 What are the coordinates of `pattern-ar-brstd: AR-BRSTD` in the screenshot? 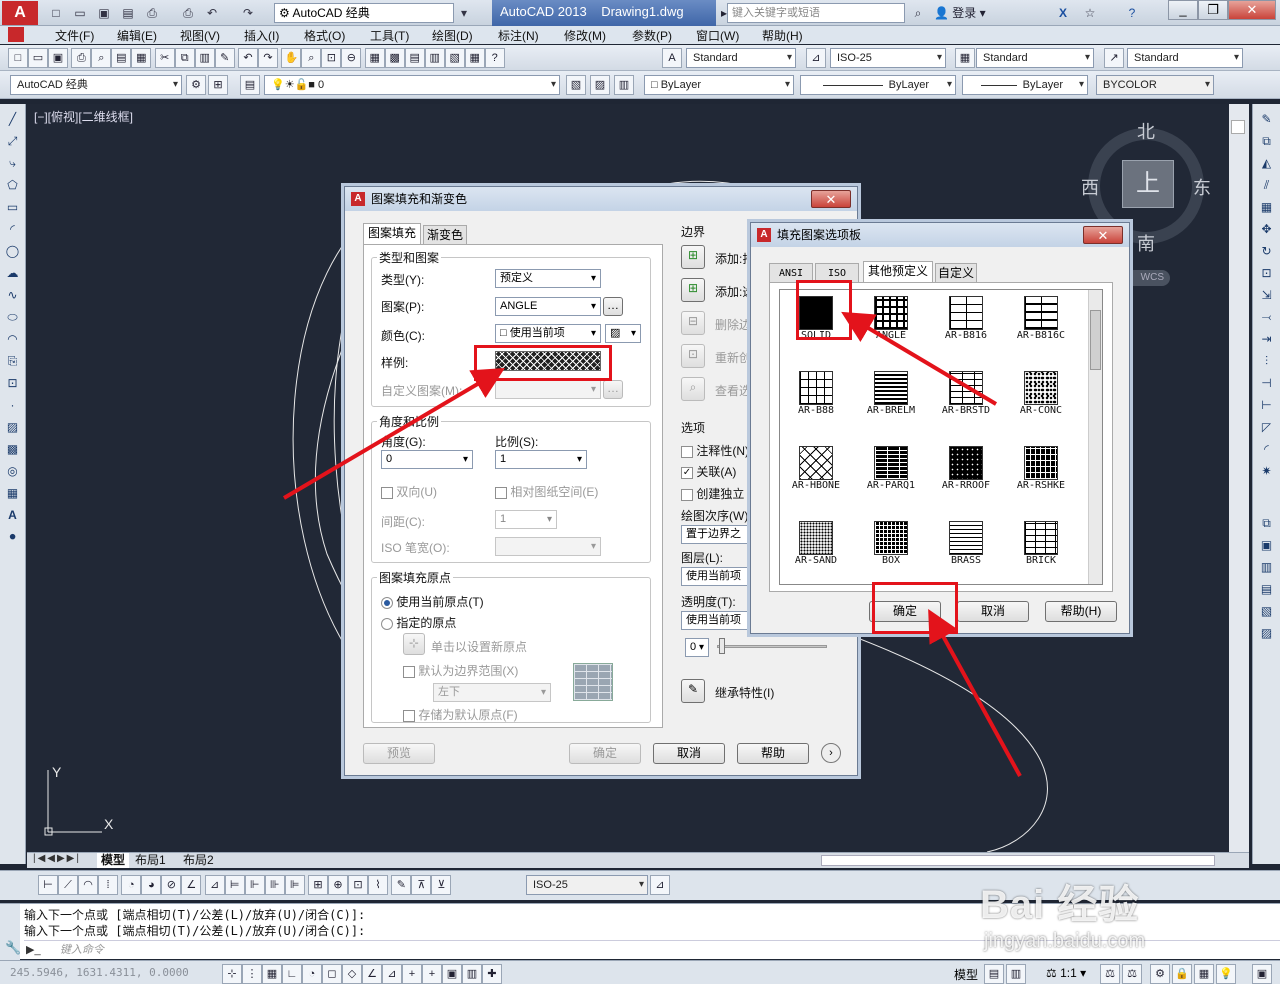 It's located at (966, 393).